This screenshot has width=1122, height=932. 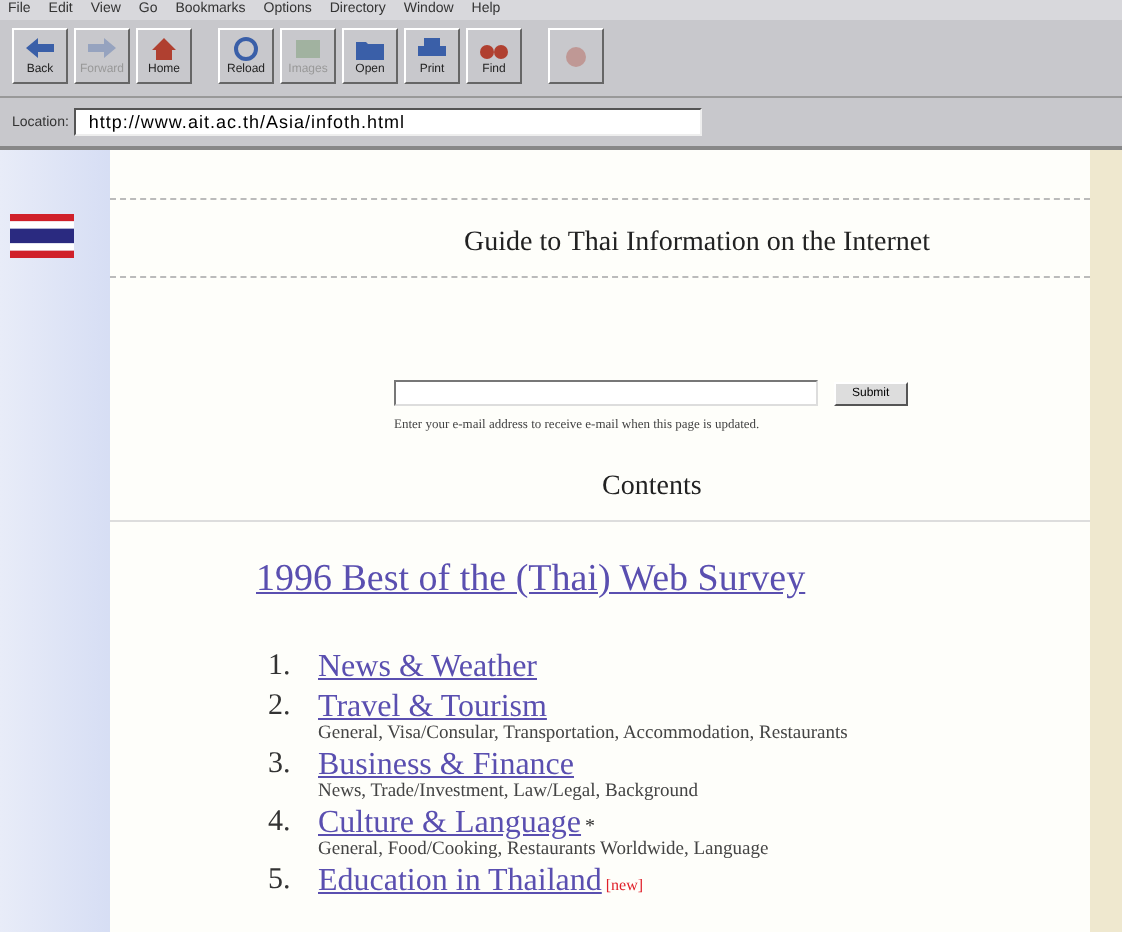 I want to click on stop-icon, so click(x=576, y=56).